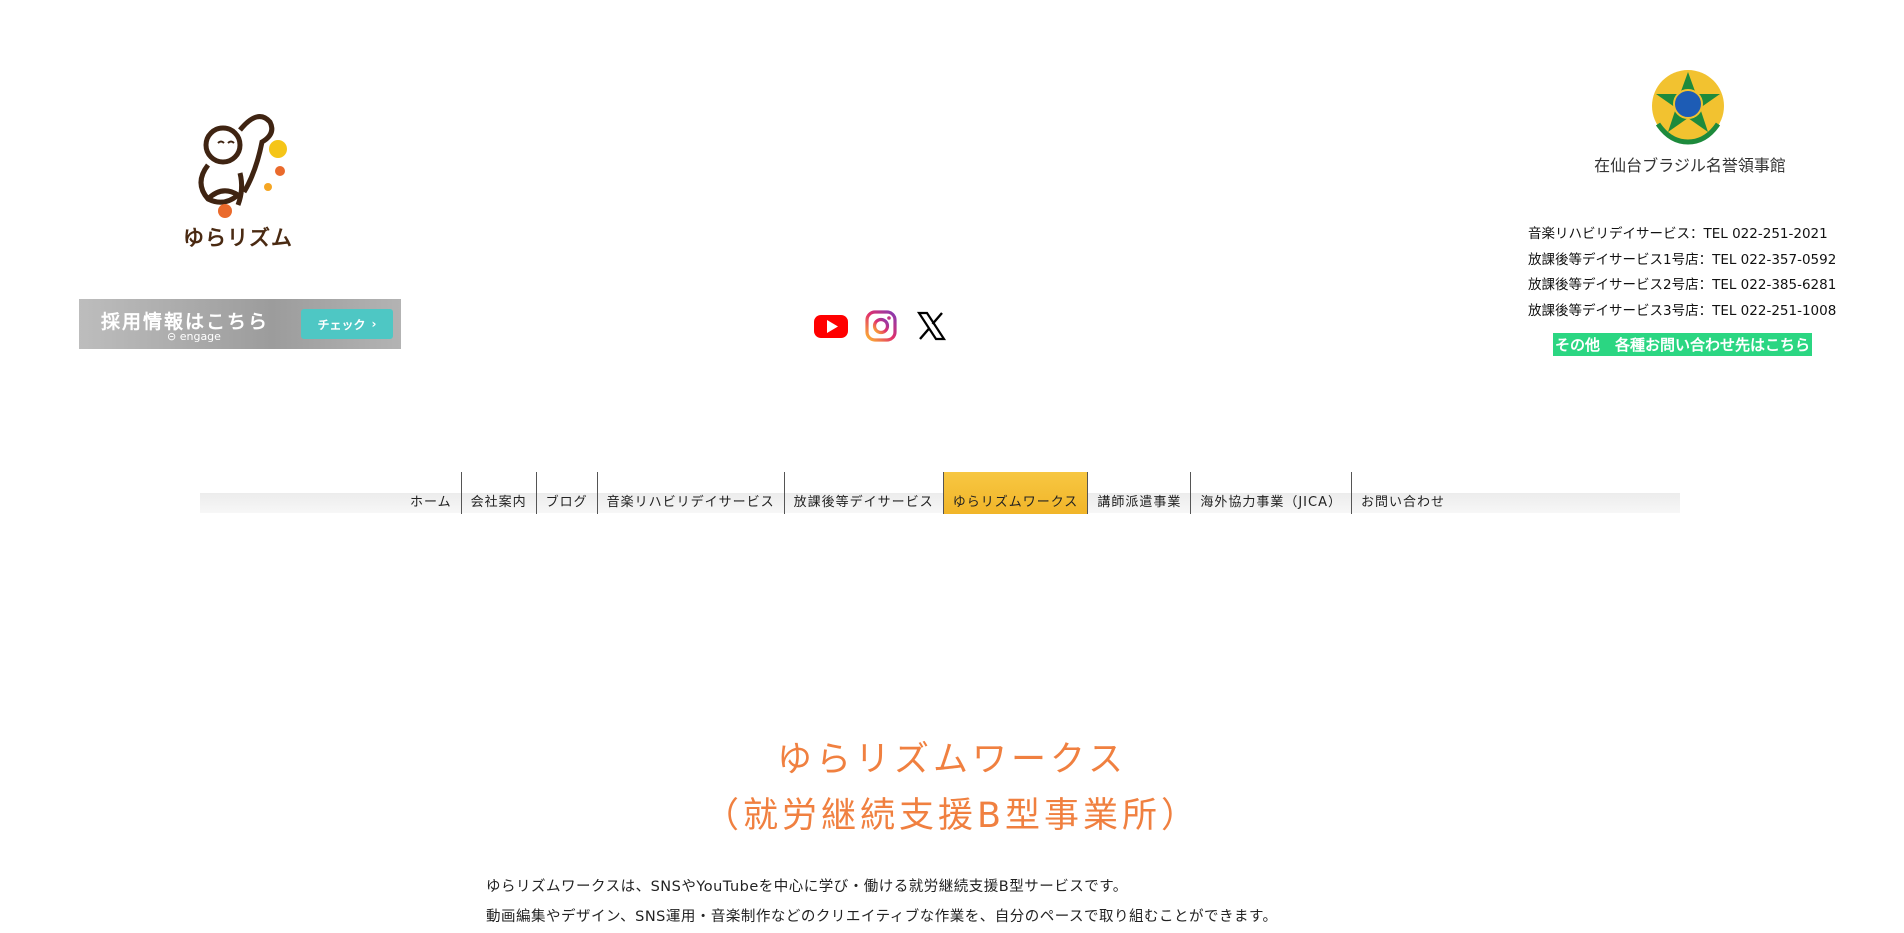 The height and width of the screenshot is (933, 1904). I want to click on instagram-link, so click(881, 326).